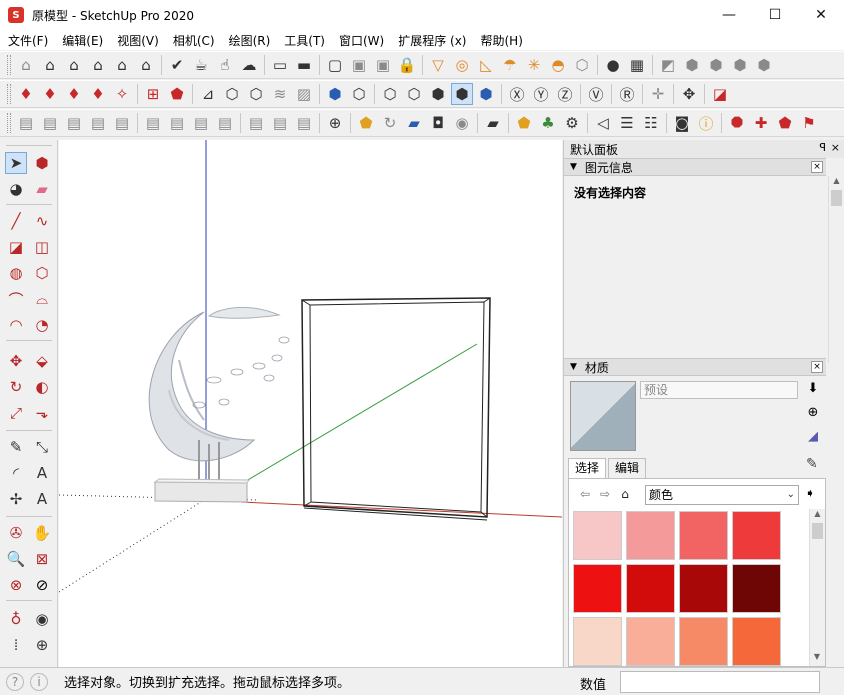 This screenshot has width=844, height=695. Describe the element at coordinates (486, 65) in the screenshot. I see `triangle-ruler-icon: ◺` at that location.